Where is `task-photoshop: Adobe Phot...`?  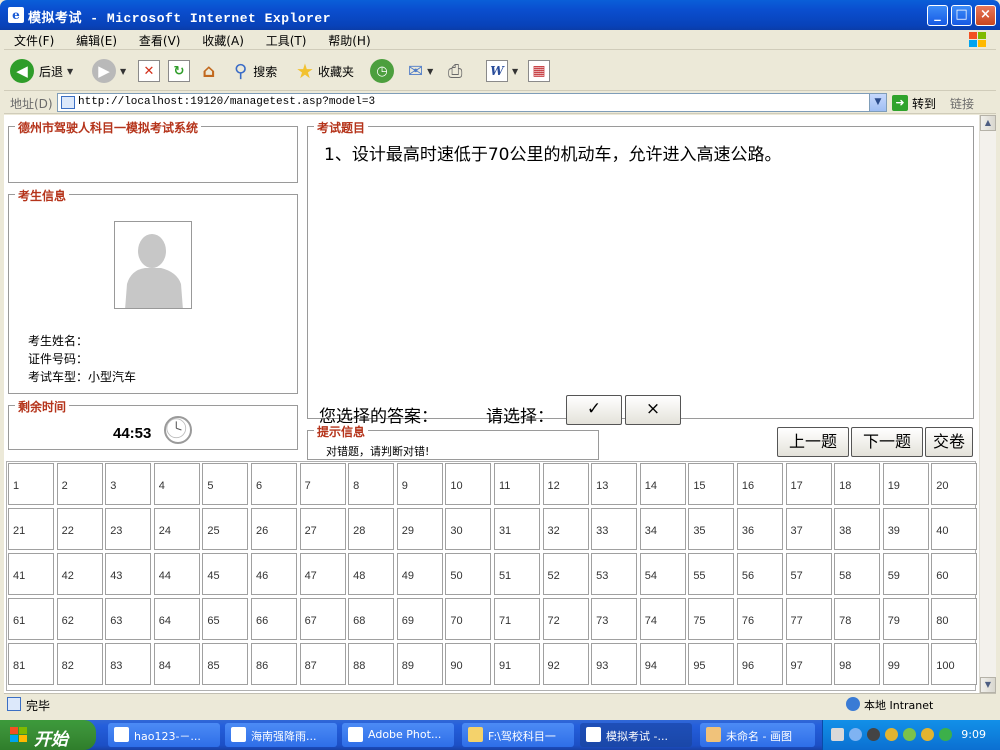 task-photoshop: Adobe Phot... is located at coordinates (398, 735).